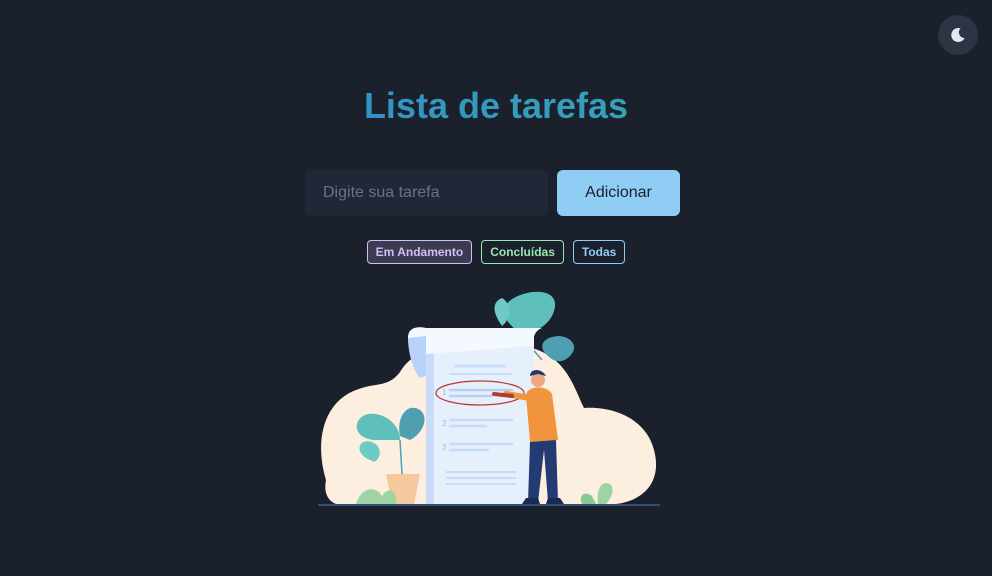  What do you see at coordinates (444, 447) in the screenshot?
I see `list-number-3: 3` at bounding box center [444, 447].